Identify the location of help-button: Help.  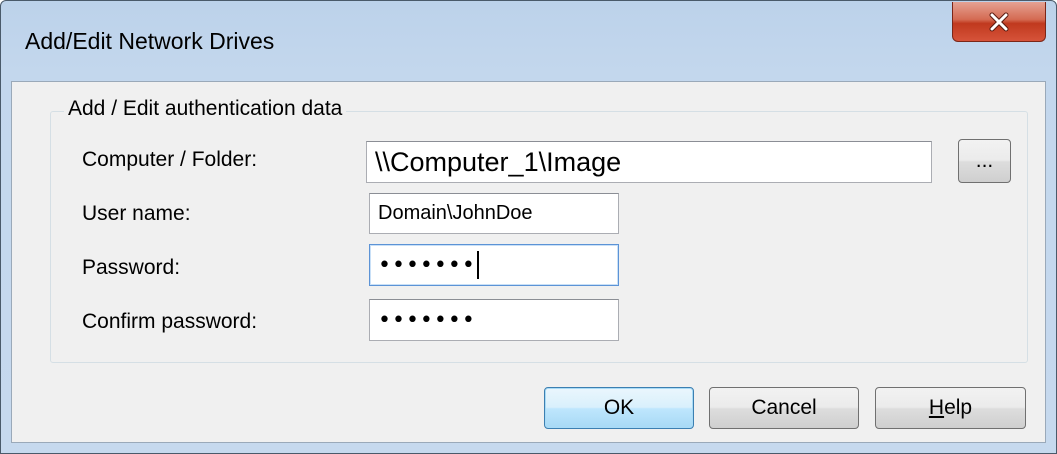
(950, 408).